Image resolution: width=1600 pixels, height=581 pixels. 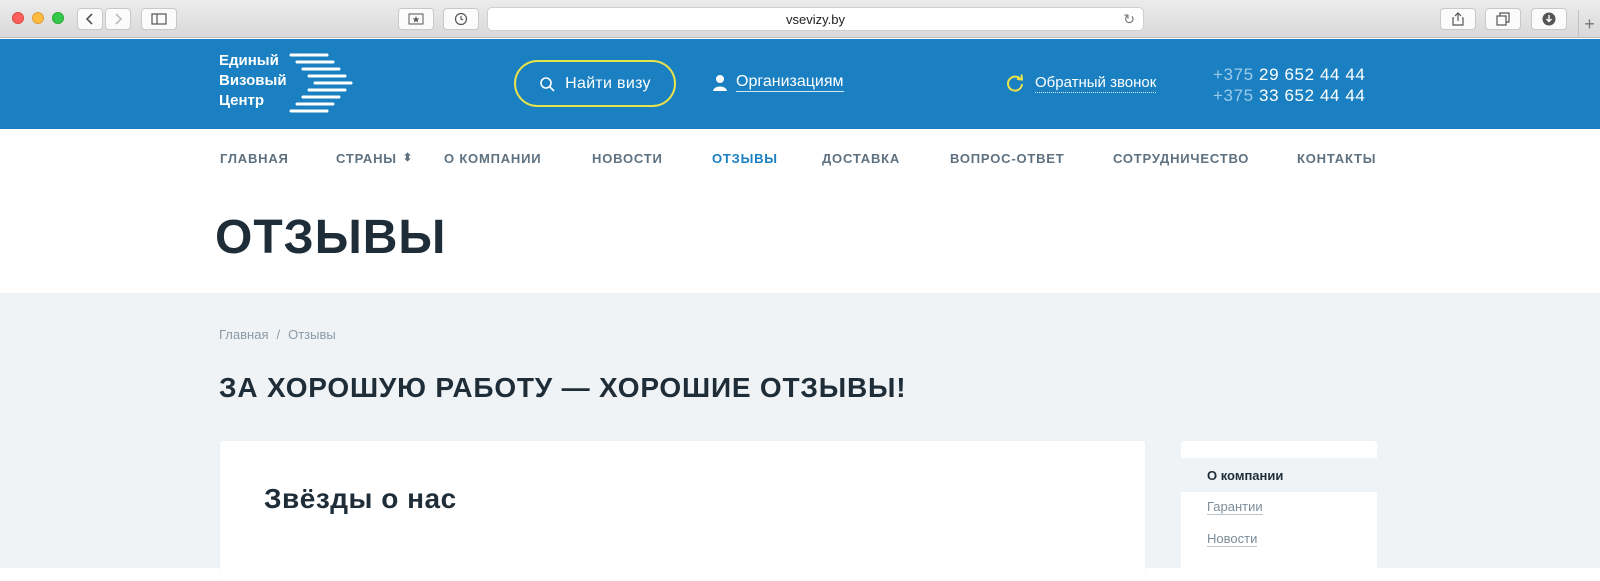 I want to click on sidebar-icon, so click(x=159, y=19).